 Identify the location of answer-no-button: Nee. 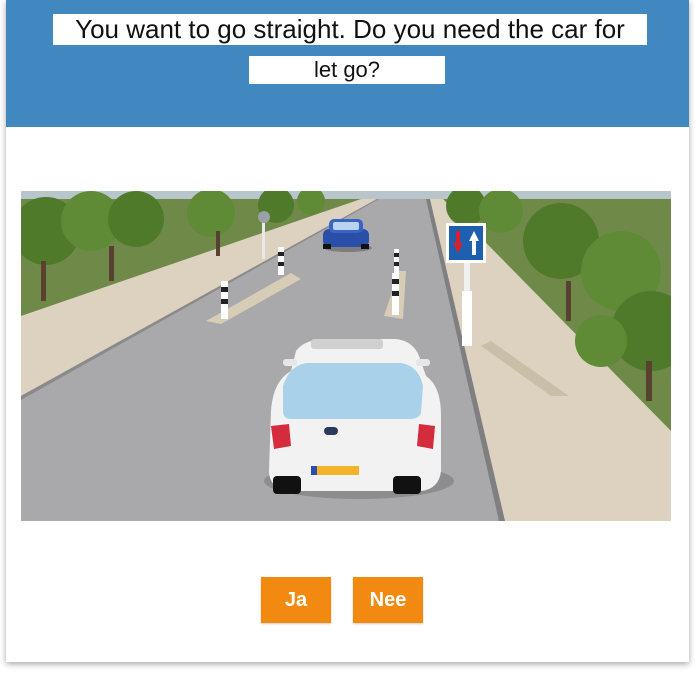
(388, 600).